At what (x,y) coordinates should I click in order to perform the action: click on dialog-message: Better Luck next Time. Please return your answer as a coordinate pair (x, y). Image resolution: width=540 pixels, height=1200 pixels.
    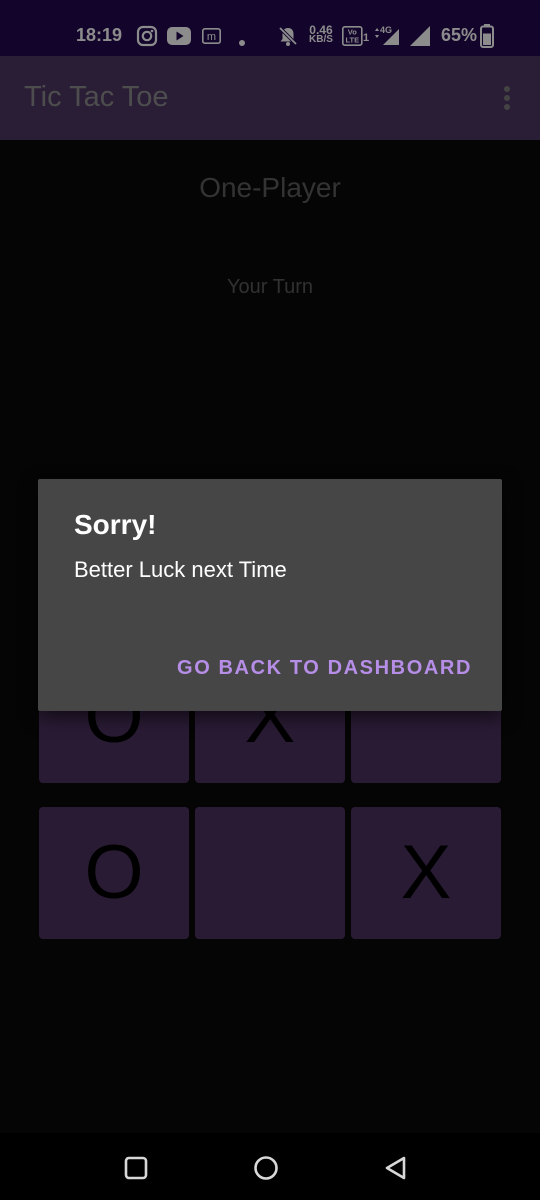
    Looking at the image, I should click on (180, 569).